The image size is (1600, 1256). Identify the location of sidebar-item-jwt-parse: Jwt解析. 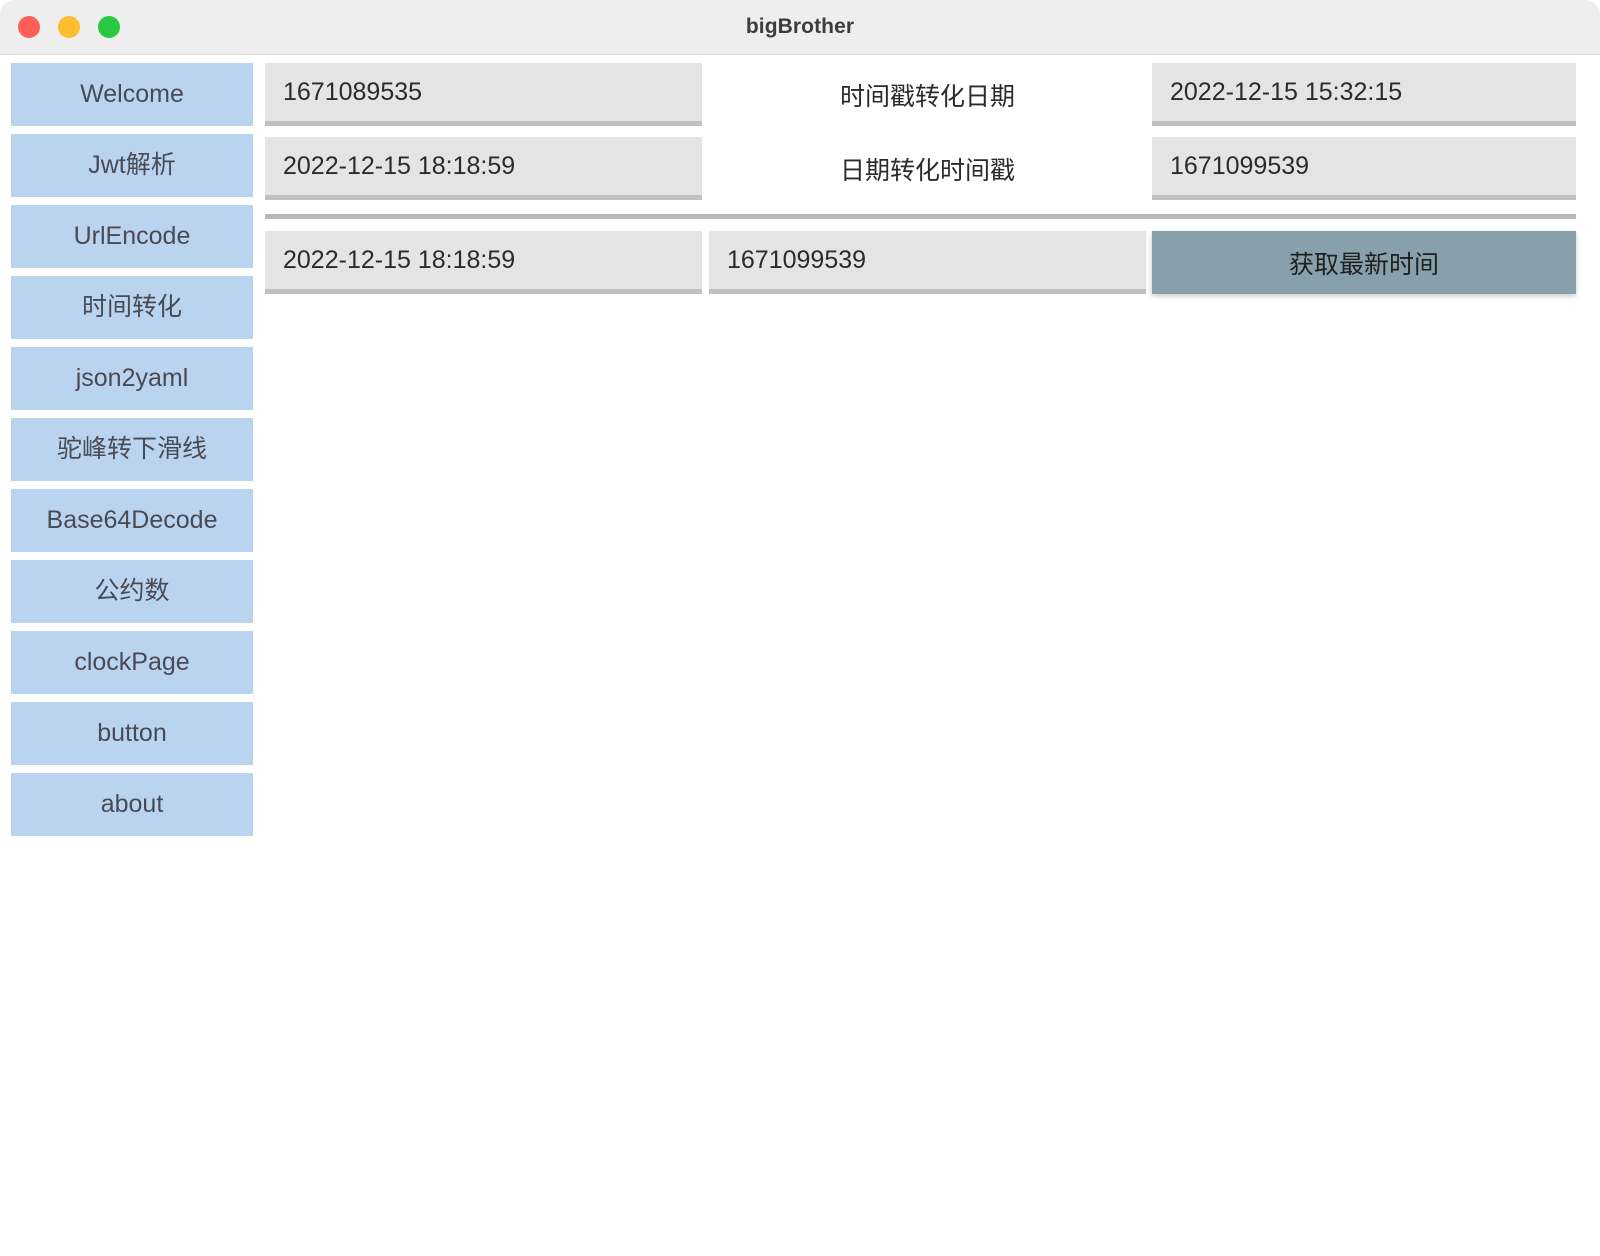
(132, 165).